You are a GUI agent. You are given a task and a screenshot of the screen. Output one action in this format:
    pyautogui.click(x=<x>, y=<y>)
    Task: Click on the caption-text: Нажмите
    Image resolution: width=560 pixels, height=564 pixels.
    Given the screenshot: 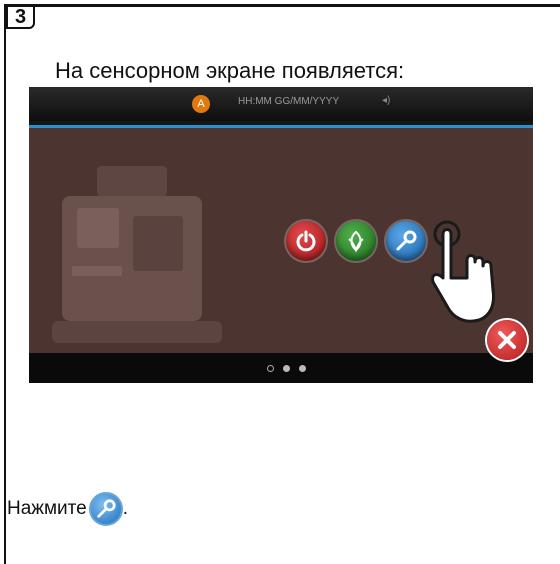 What is the action you would take?
    pyautogui.click(x=47, y=508)
    